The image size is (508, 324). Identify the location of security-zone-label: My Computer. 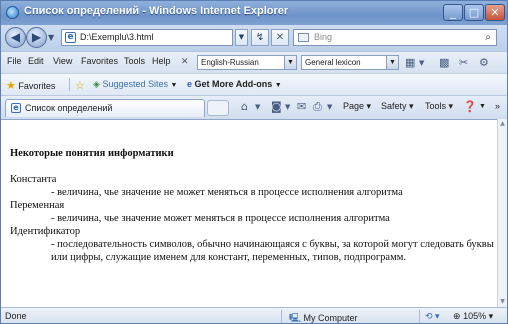
(330, 318).